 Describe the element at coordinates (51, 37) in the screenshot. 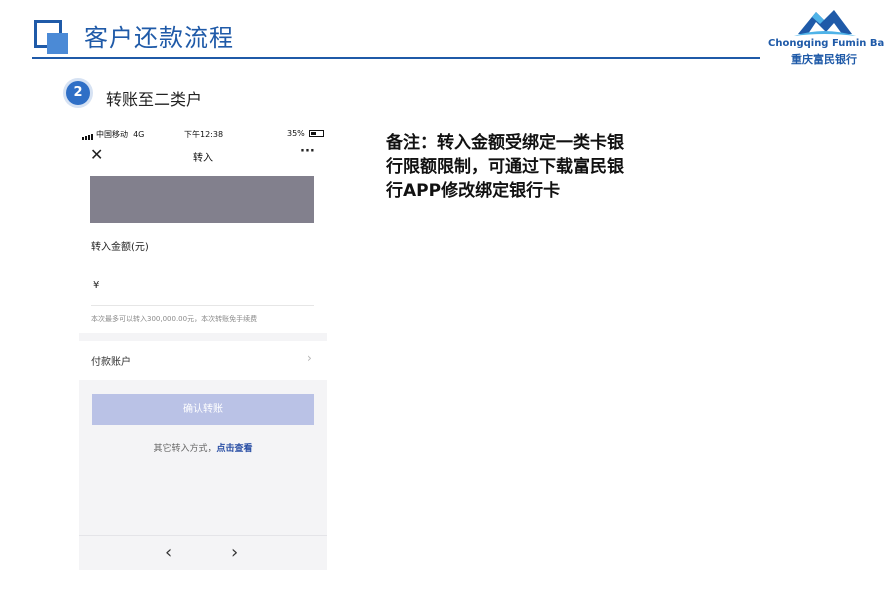

I see `header-square-icon` at that location.